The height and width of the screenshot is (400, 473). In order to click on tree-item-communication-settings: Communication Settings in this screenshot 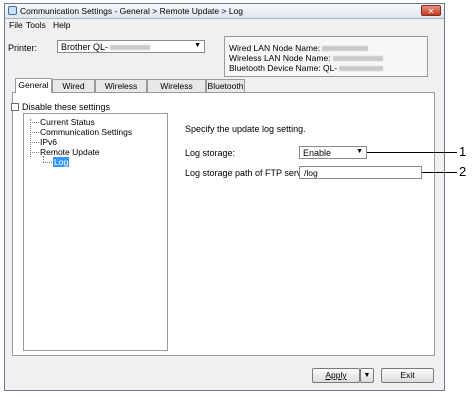, I will do `click(86, 132)`.